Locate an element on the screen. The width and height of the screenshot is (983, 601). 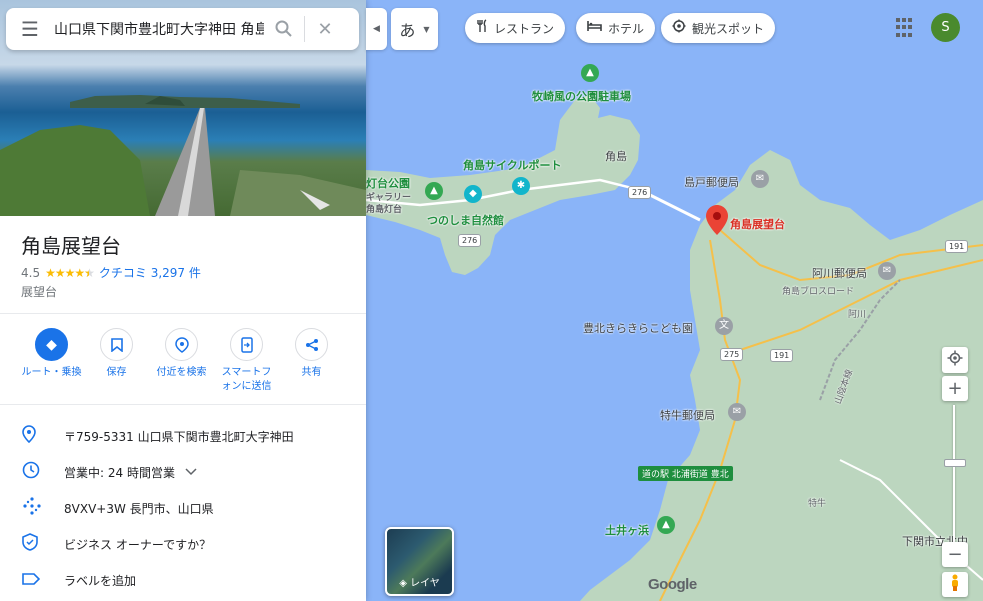
road-station-badge: 道の駅 北浦街道 豊北 is located at coordinates (685, 473).